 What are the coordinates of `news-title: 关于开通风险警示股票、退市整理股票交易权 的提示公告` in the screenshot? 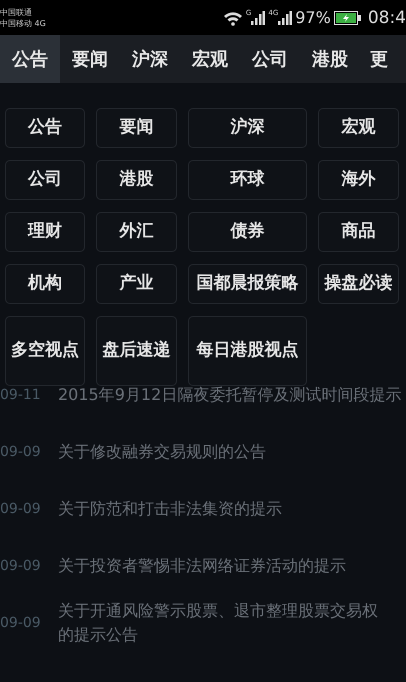 It's located at (218, 622).